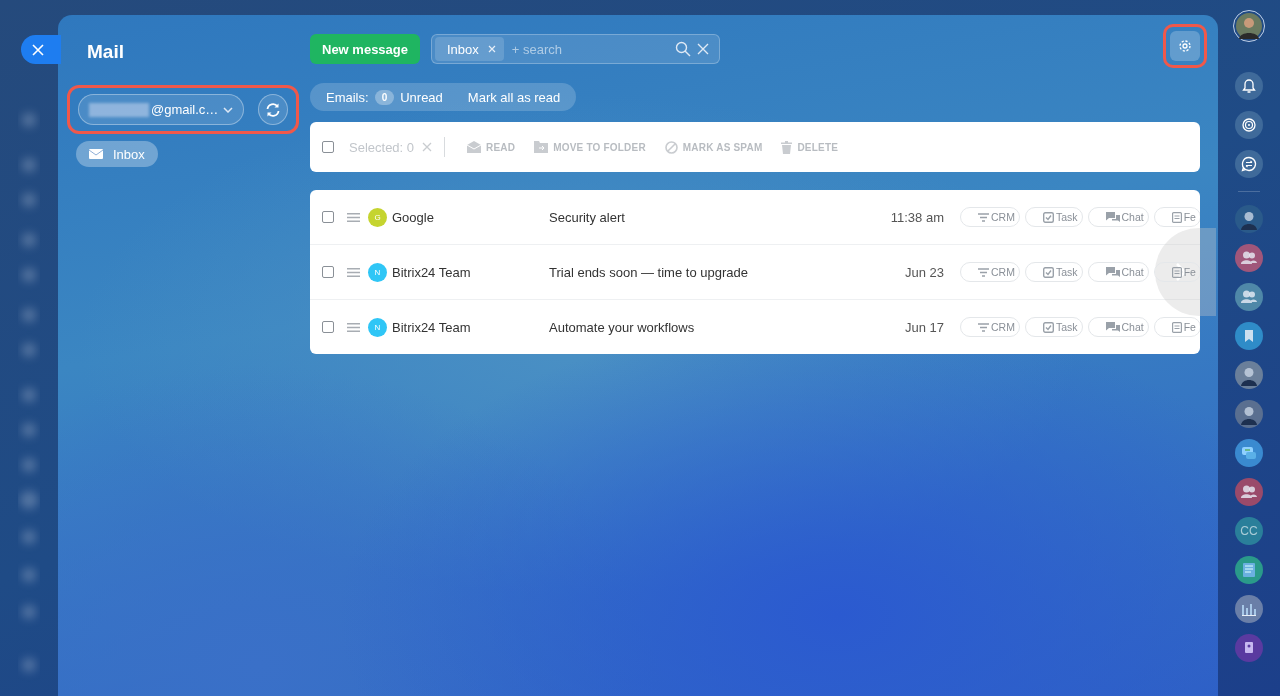  I want to click on close-button, so click(41, 49).